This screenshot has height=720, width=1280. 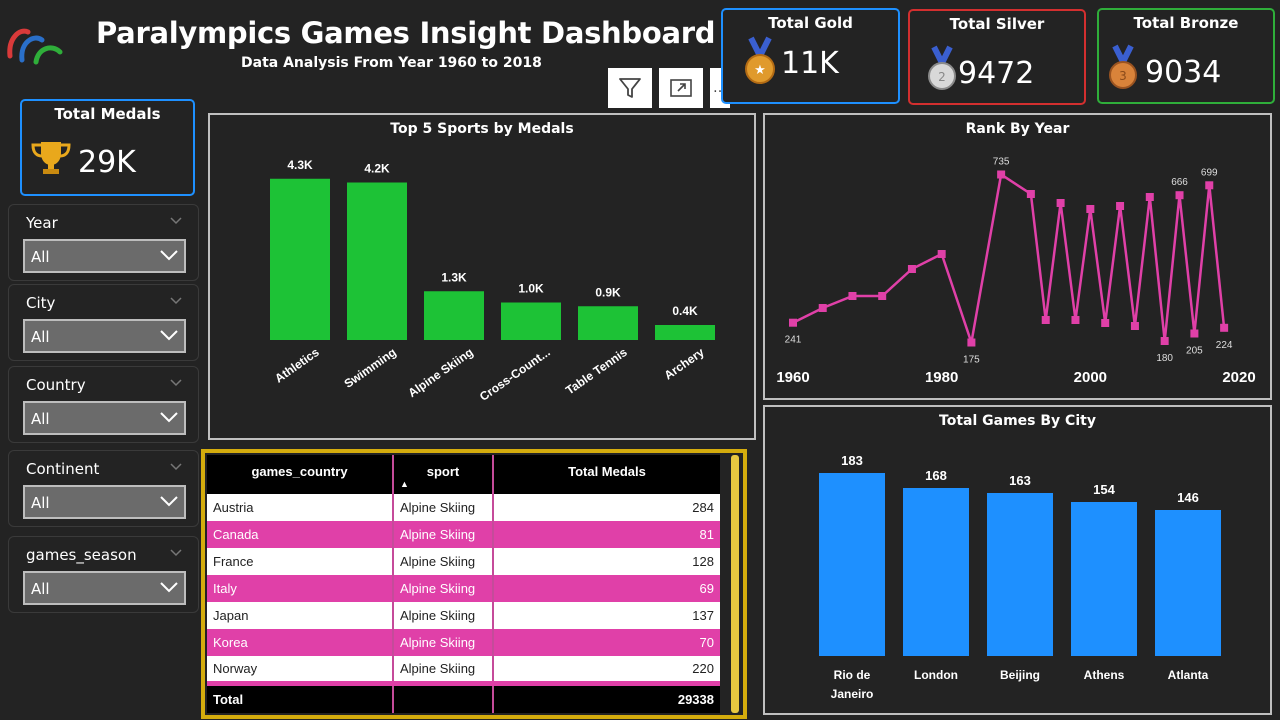 I want to click on data-label: 146, so click(x=1188, y=497).